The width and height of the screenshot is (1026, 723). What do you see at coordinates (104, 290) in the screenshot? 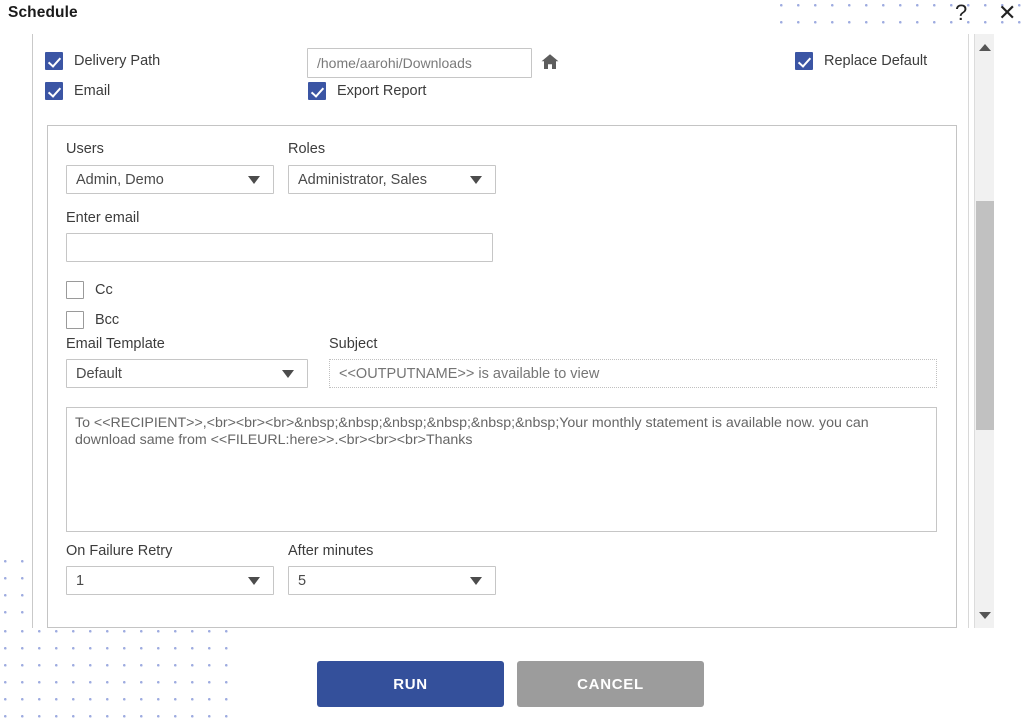
I see `cc-label: Cc` at bounding box center [104, 290].